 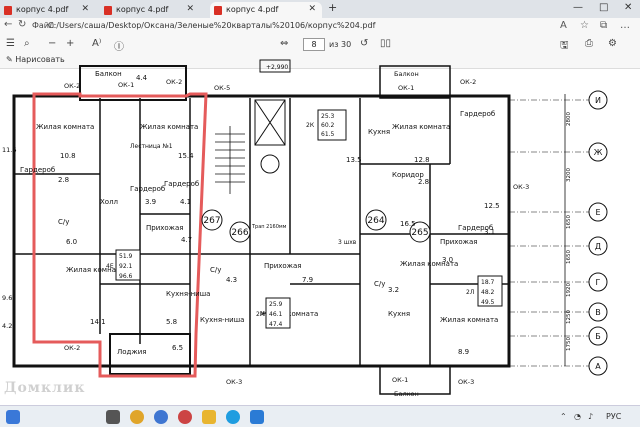 What do you see at coordinates (598, 152) in the screenshot?
I see `axis-label: Ж` at bounding box center [598, 152].